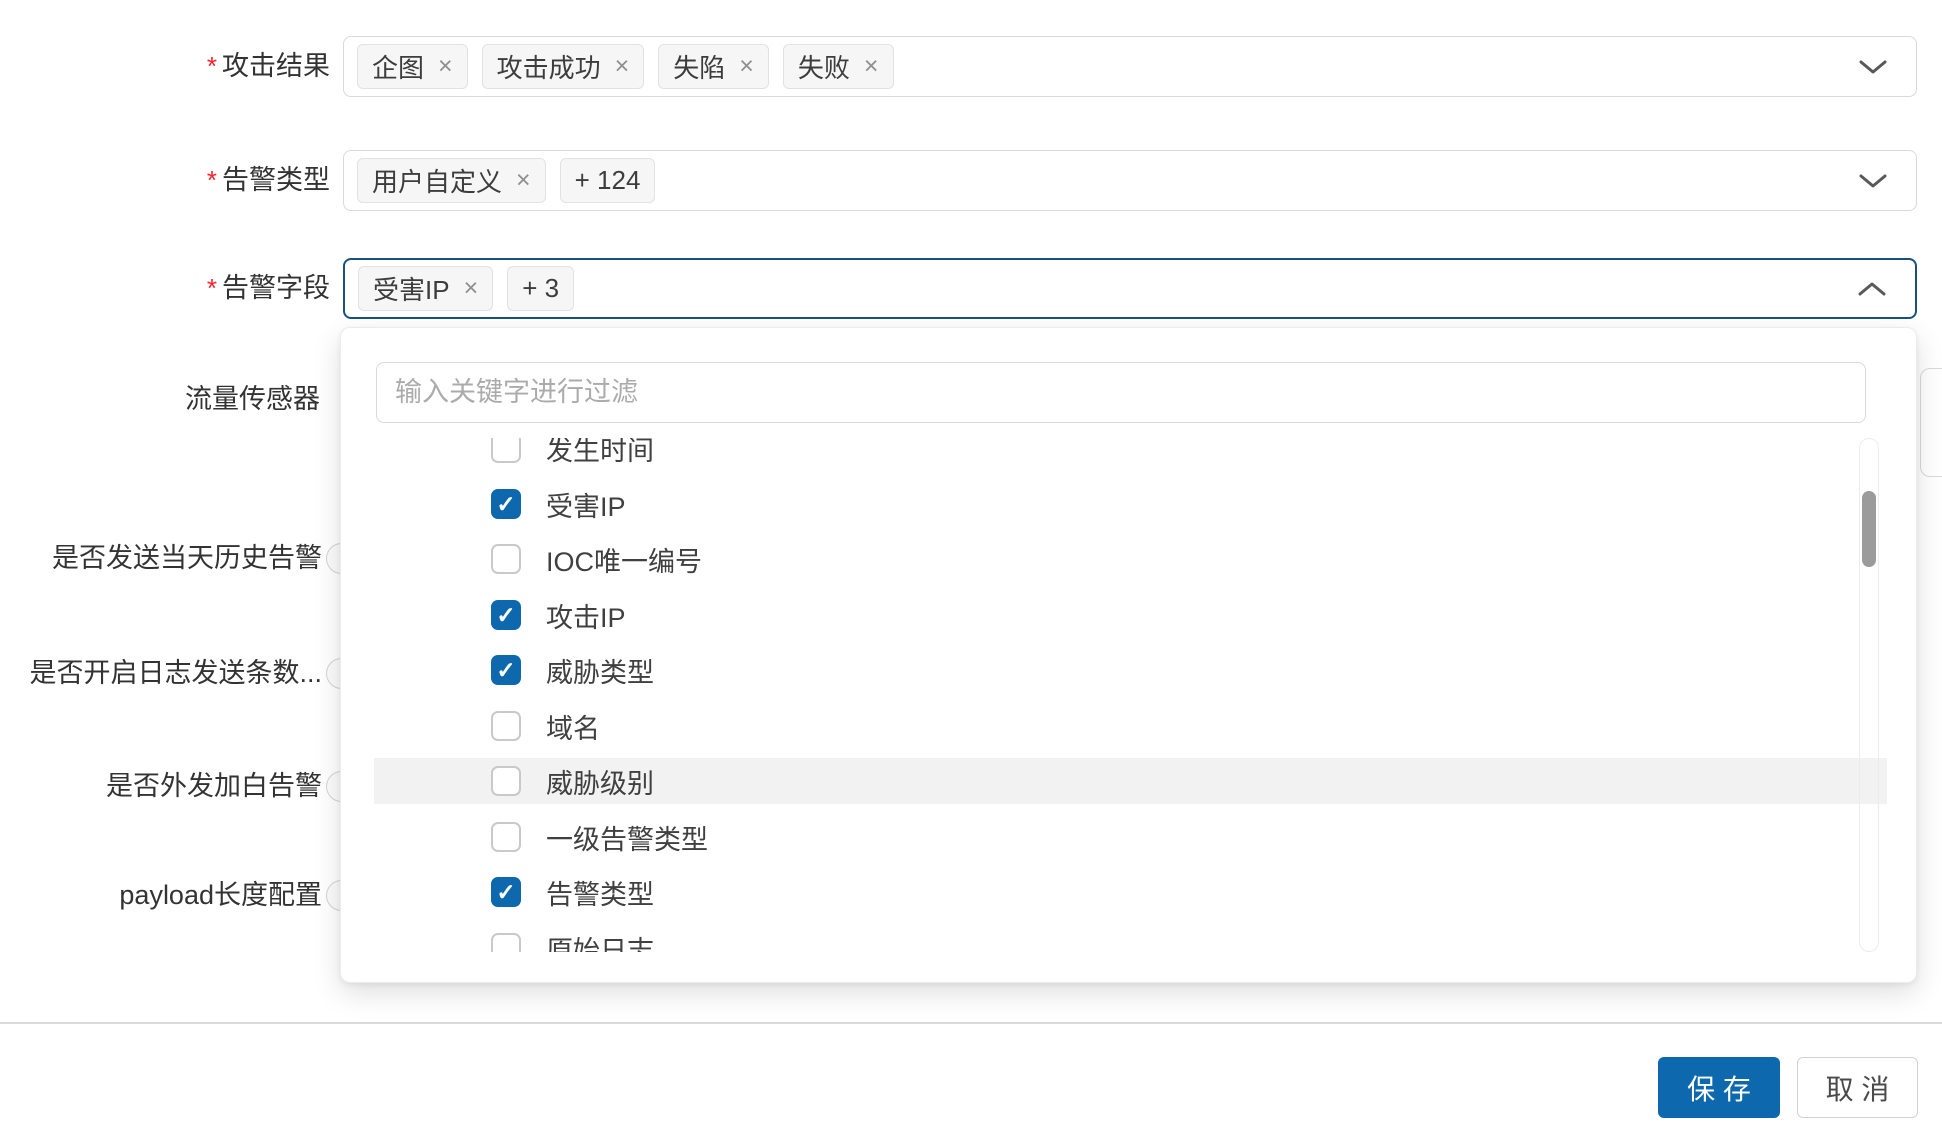 This screenshot has height=1138, width=1942. I want to click on option-ioc-id: IOC唯一编号, so click(1130, 559).